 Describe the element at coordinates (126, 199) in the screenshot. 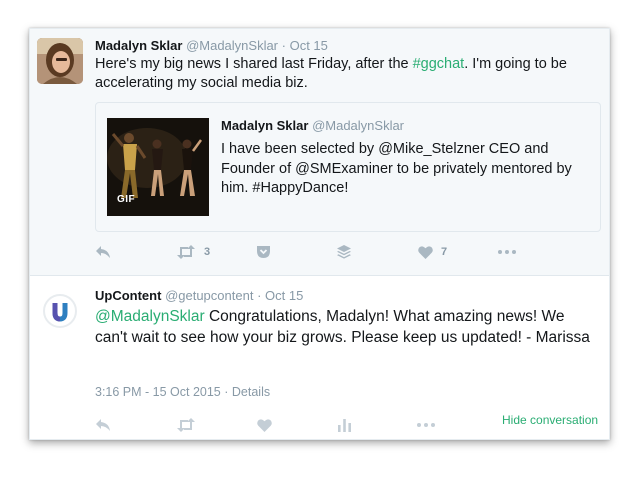

I see `gif-badge: GIF` at that location.